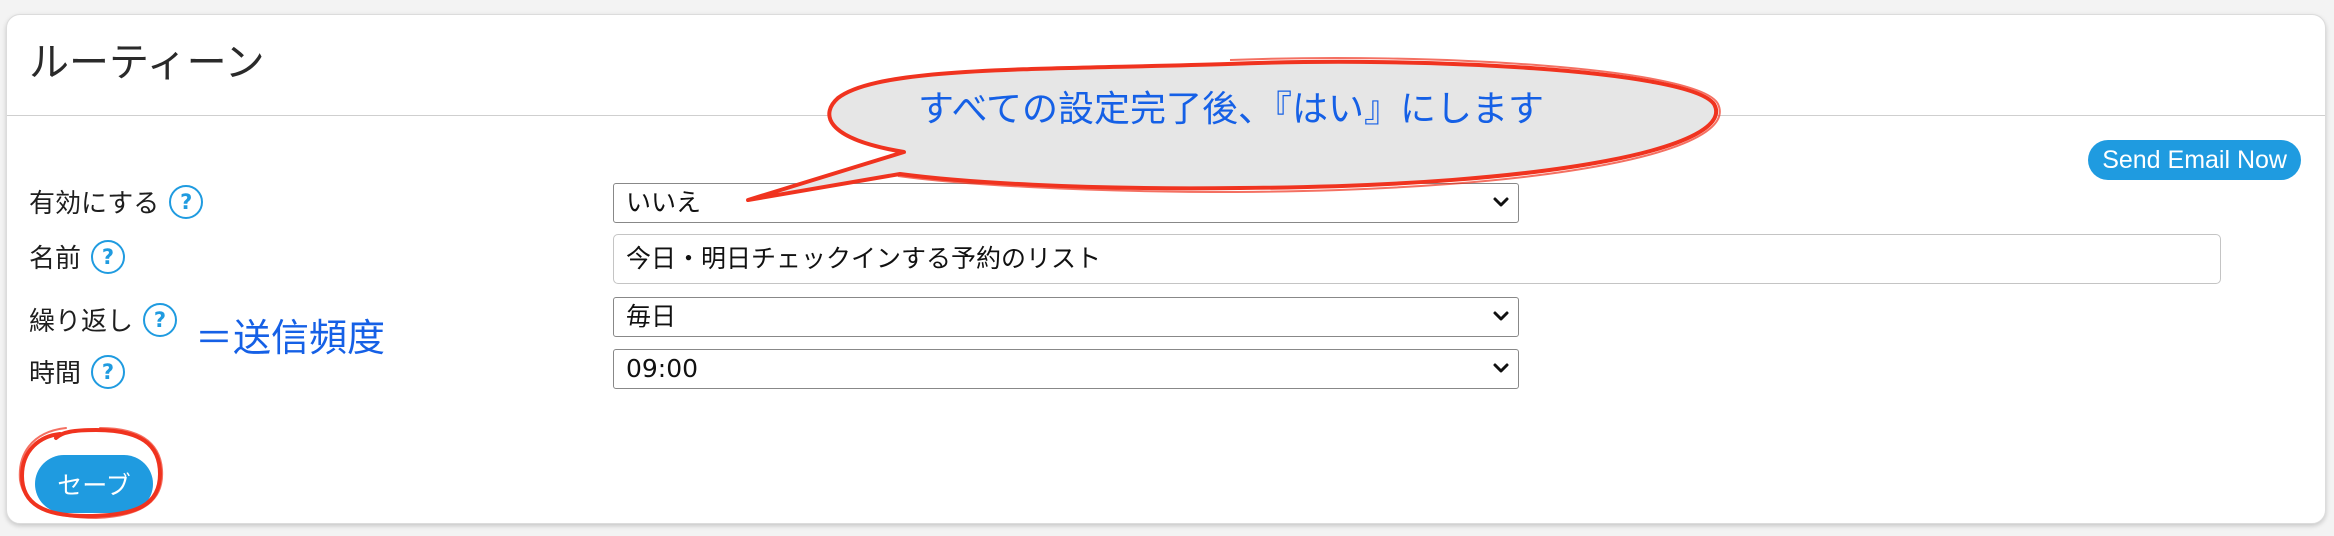 The image size is (2334, 536). What do you see at coordinates (1066, 369) in the screenshot?
I see `time-select: 09:00` at bounding box center [1066, 369].